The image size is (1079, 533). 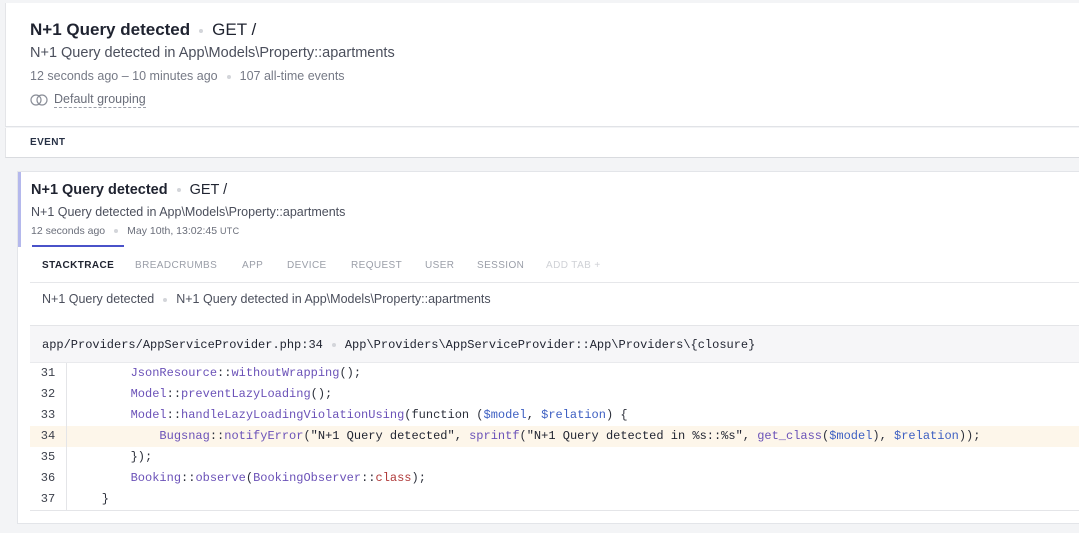 I want to click on tab-label: BREADCRUMBS, so click(x=176, y=265).